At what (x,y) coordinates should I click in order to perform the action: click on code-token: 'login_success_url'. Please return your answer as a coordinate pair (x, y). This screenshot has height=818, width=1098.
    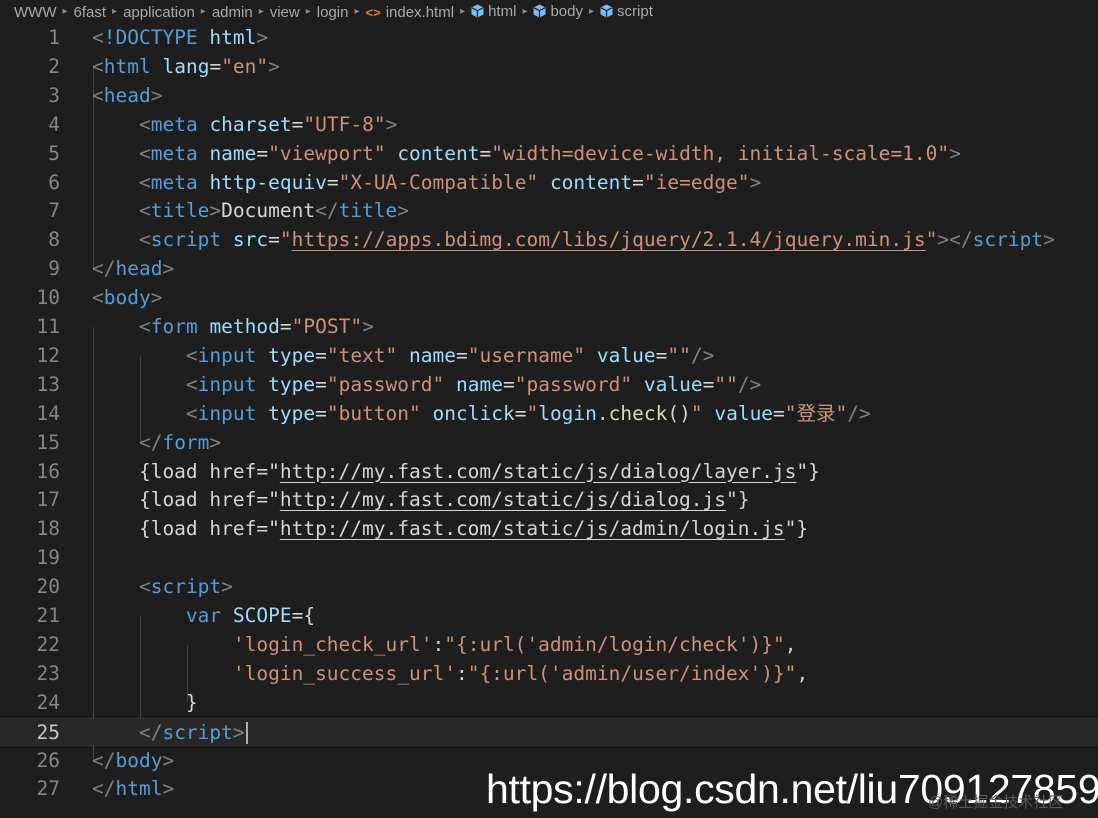
    Looking at the image, I should click on (344, 673).